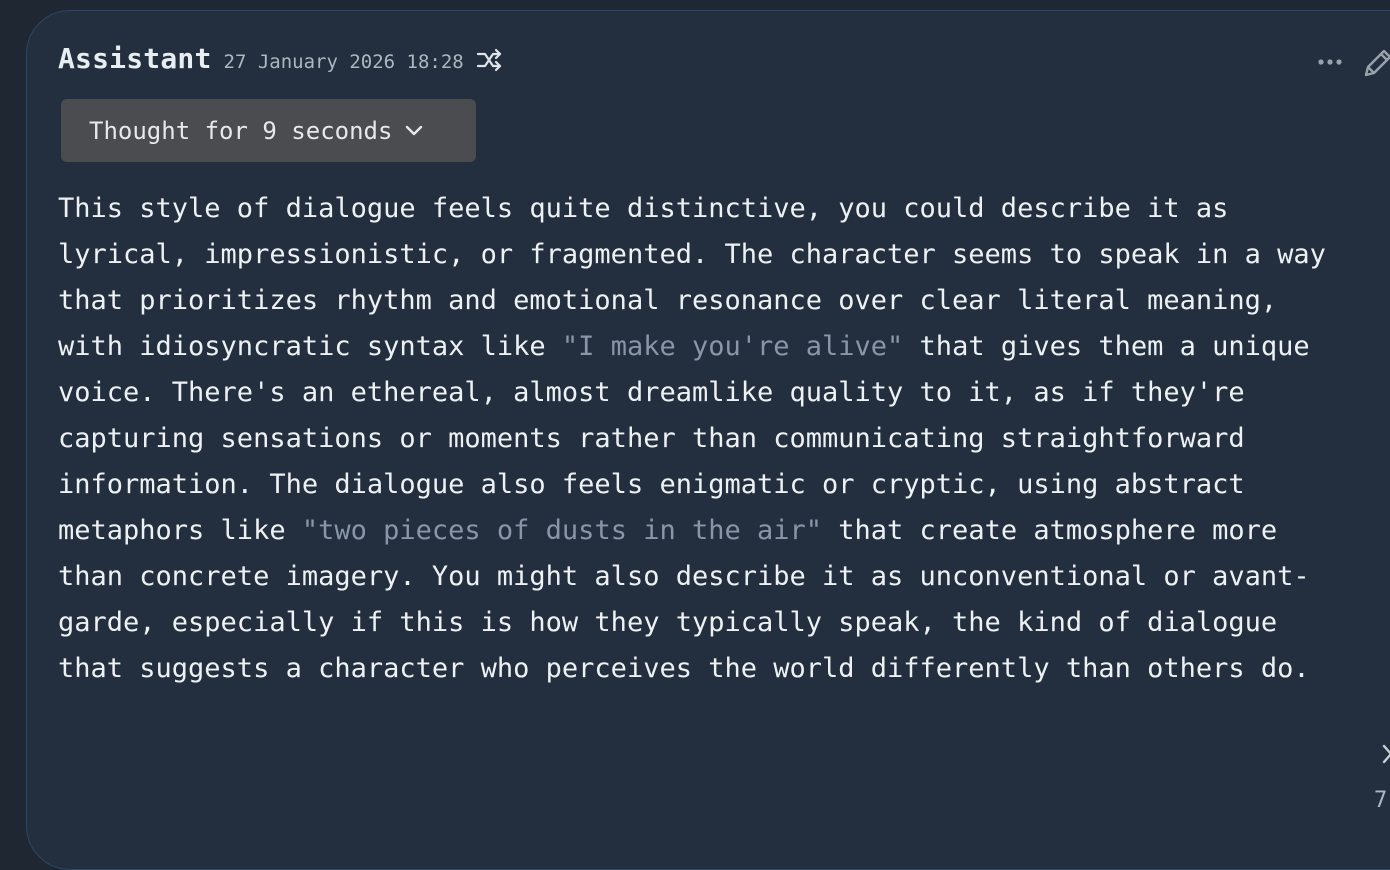 The width and height of the screenshot is (1390, 870). What do you see at coordinates (732, 346) in the screenshot?
I see `quoted-phrase-1: "I make you're alive"` at bounding box center [732, 346].